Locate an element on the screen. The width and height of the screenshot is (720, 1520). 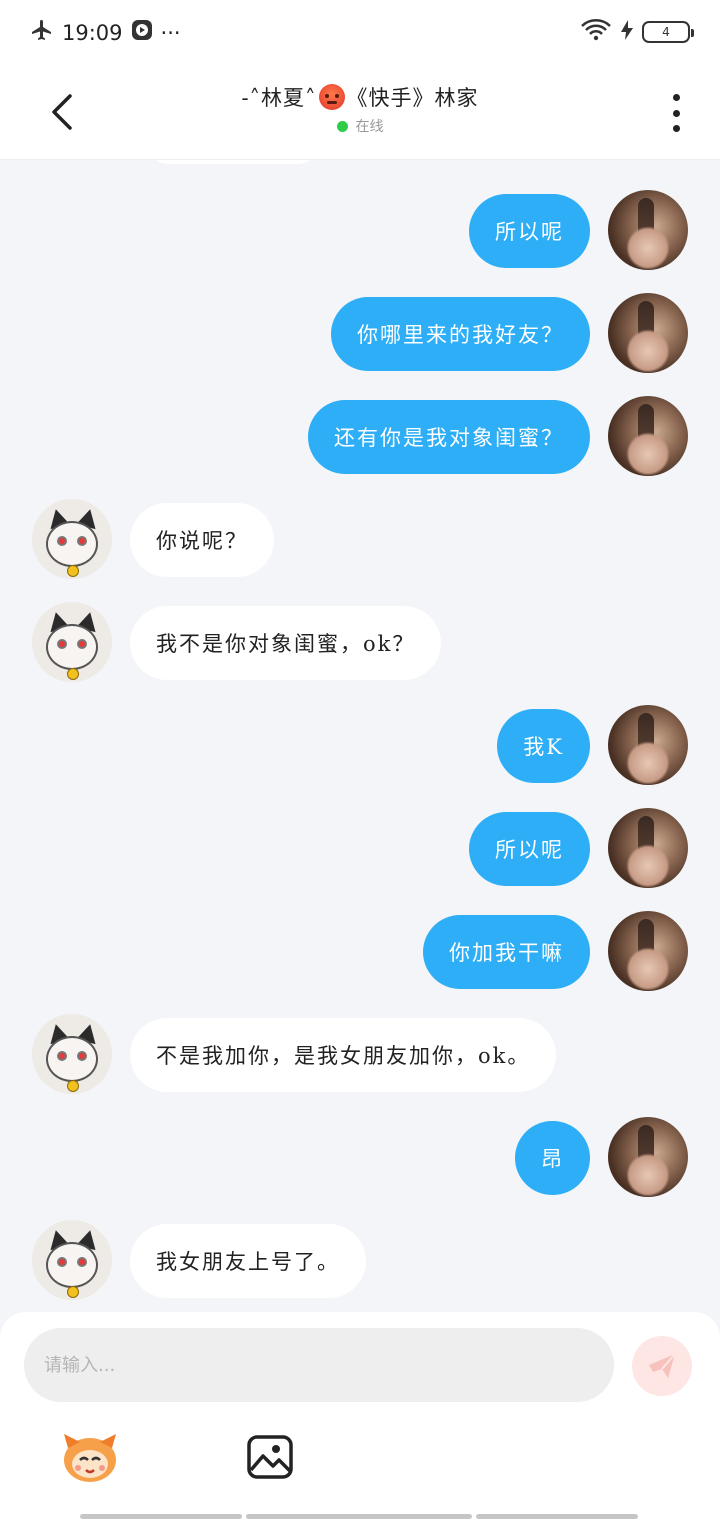
message-row: 你说呢？ is located at coordinates (360, 539).